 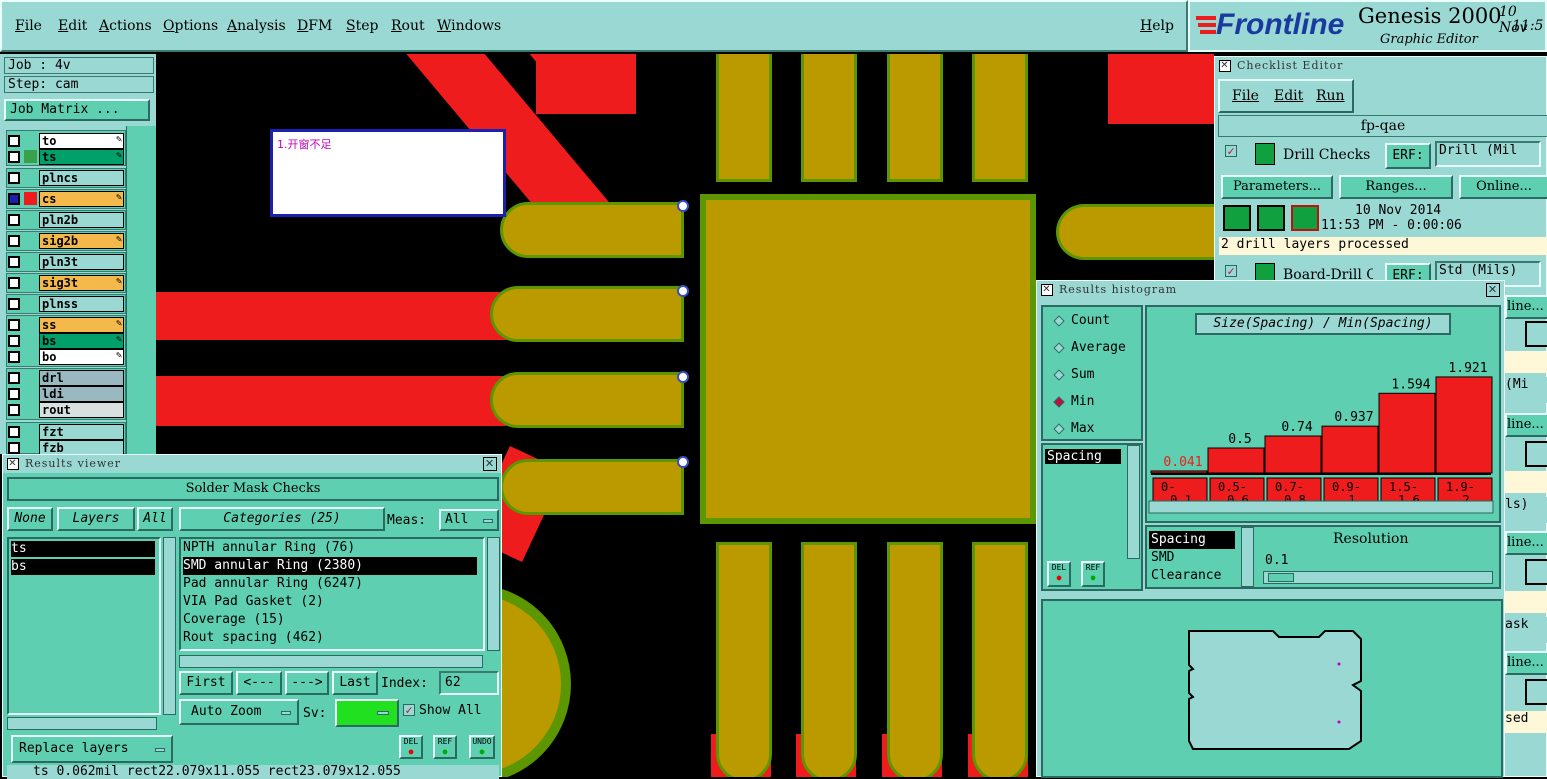 I want to click on layer-row-cs: cs ✎, so click(x=65, y=199).